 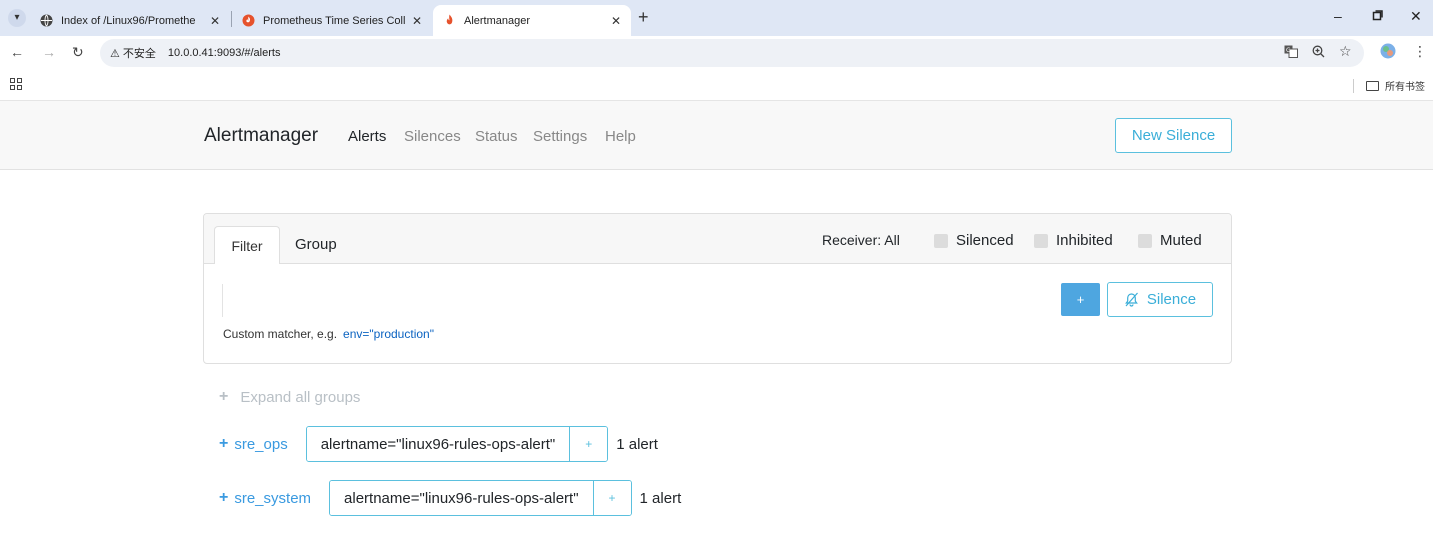 What do you see at coordinates (620, 136) in the screenshot?
I see `nav-help: Help` at bounding box center [620, 136].